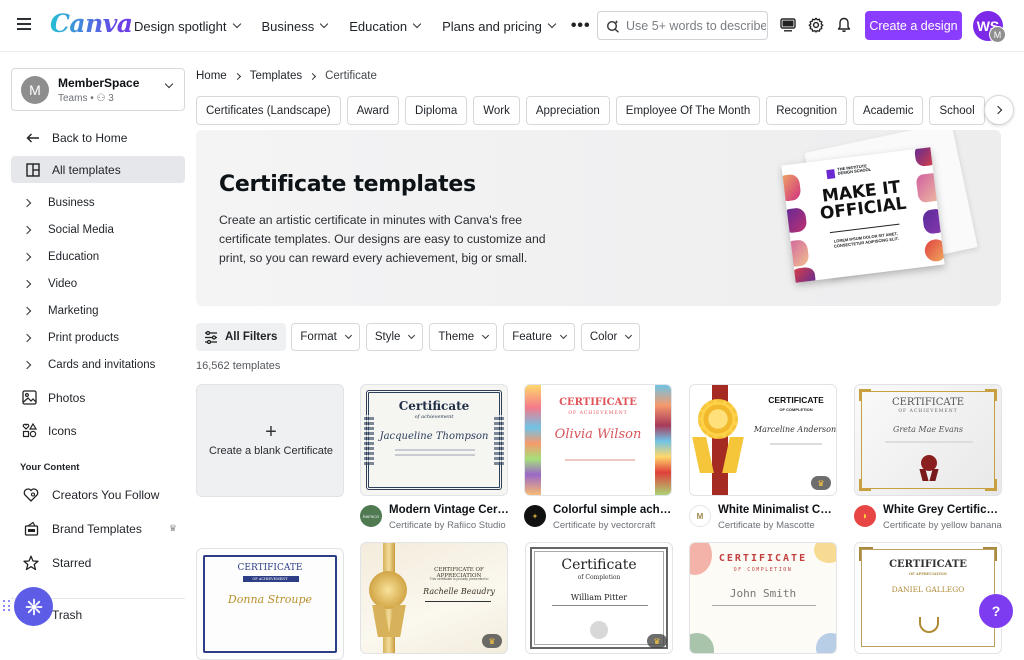 The height and width of the screenshot is (660, 1024). I want to click on filter-feature: Feature, so click(539, 337).